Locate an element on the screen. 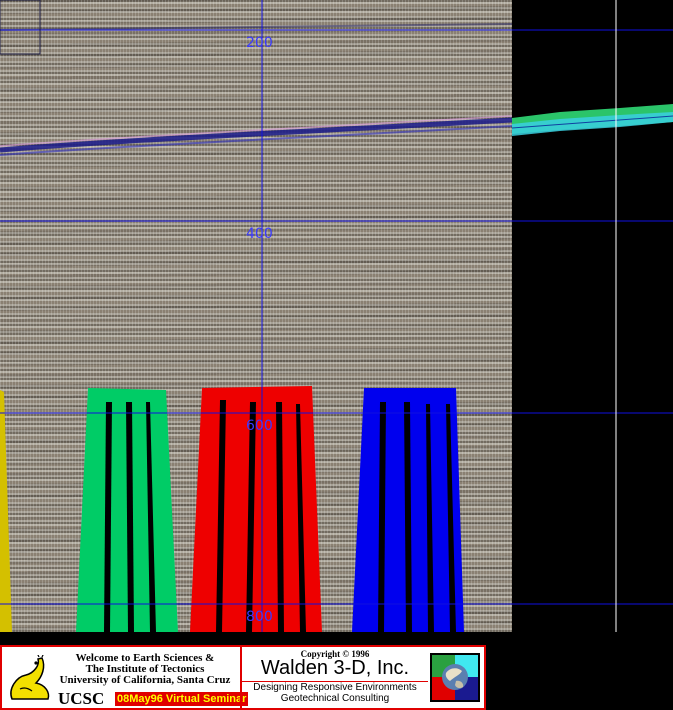  well-green is located at coordinates (127, 510).